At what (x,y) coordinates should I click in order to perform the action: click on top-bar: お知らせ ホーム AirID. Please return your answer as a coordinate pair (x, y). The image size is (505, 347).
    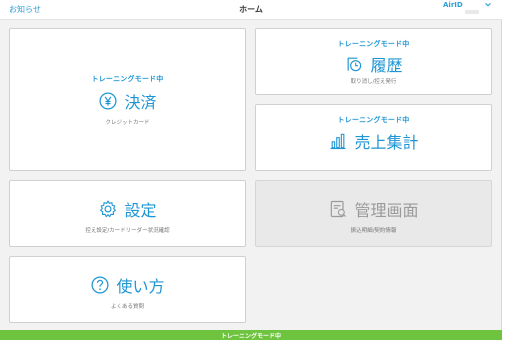
    Looking at the image, I should click on (251, 10).